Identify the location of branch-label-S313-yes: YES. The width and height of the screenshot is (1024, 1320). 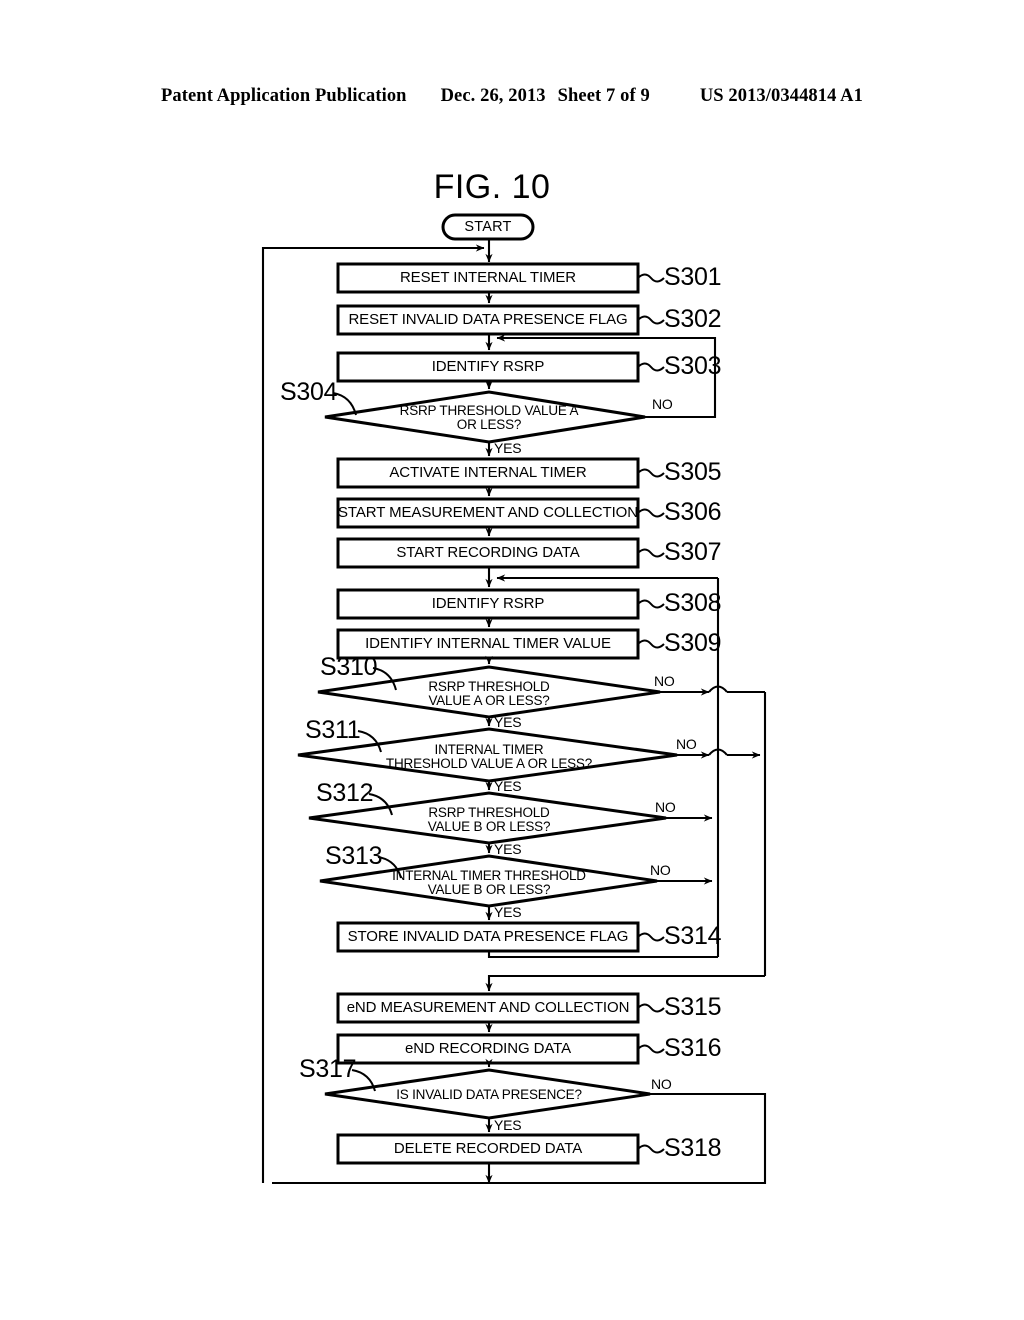
(508, 912).